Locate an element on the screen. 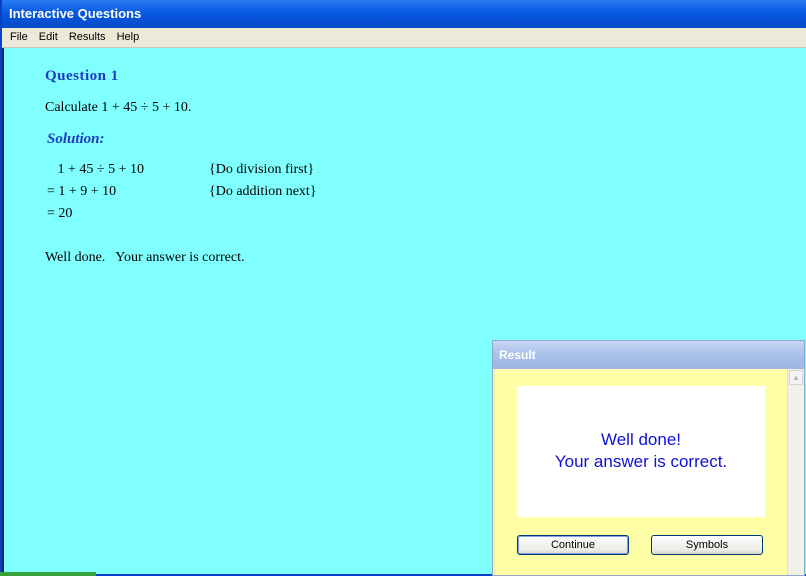 The height and width of the screenshot is (576, 806). scroll-up-arrow-icon: ▲ is located at coordinates (796, 377).